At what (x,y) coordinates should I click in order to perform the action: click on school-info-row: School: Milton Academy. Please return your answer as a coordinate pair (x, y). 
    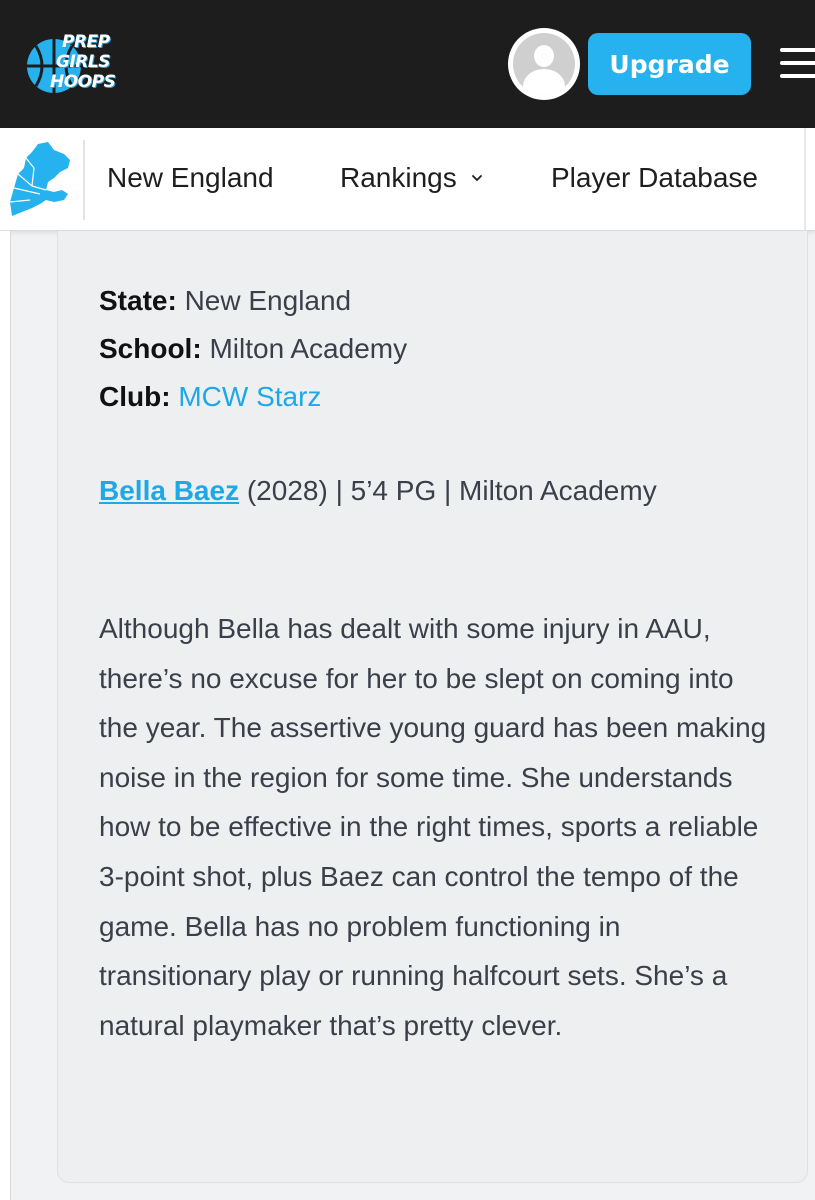
    Looking at the image, I should click on (253, 349).